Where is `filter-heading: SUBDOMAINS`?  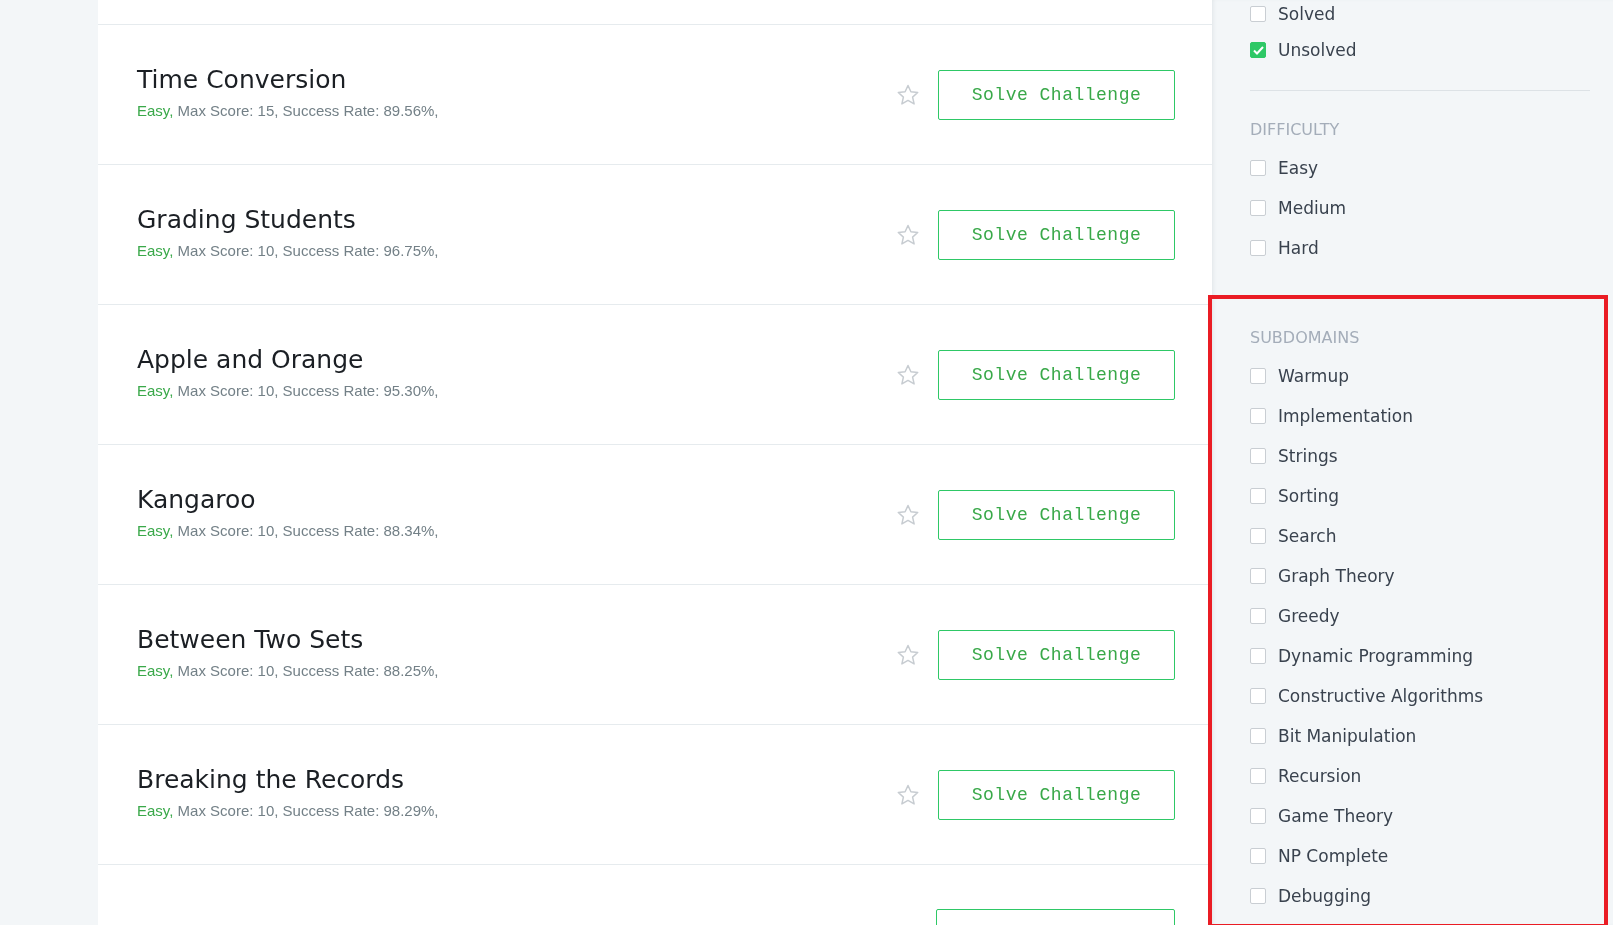
filter-heading: SUBDOMAINS is located at coordinates (1305, 337).